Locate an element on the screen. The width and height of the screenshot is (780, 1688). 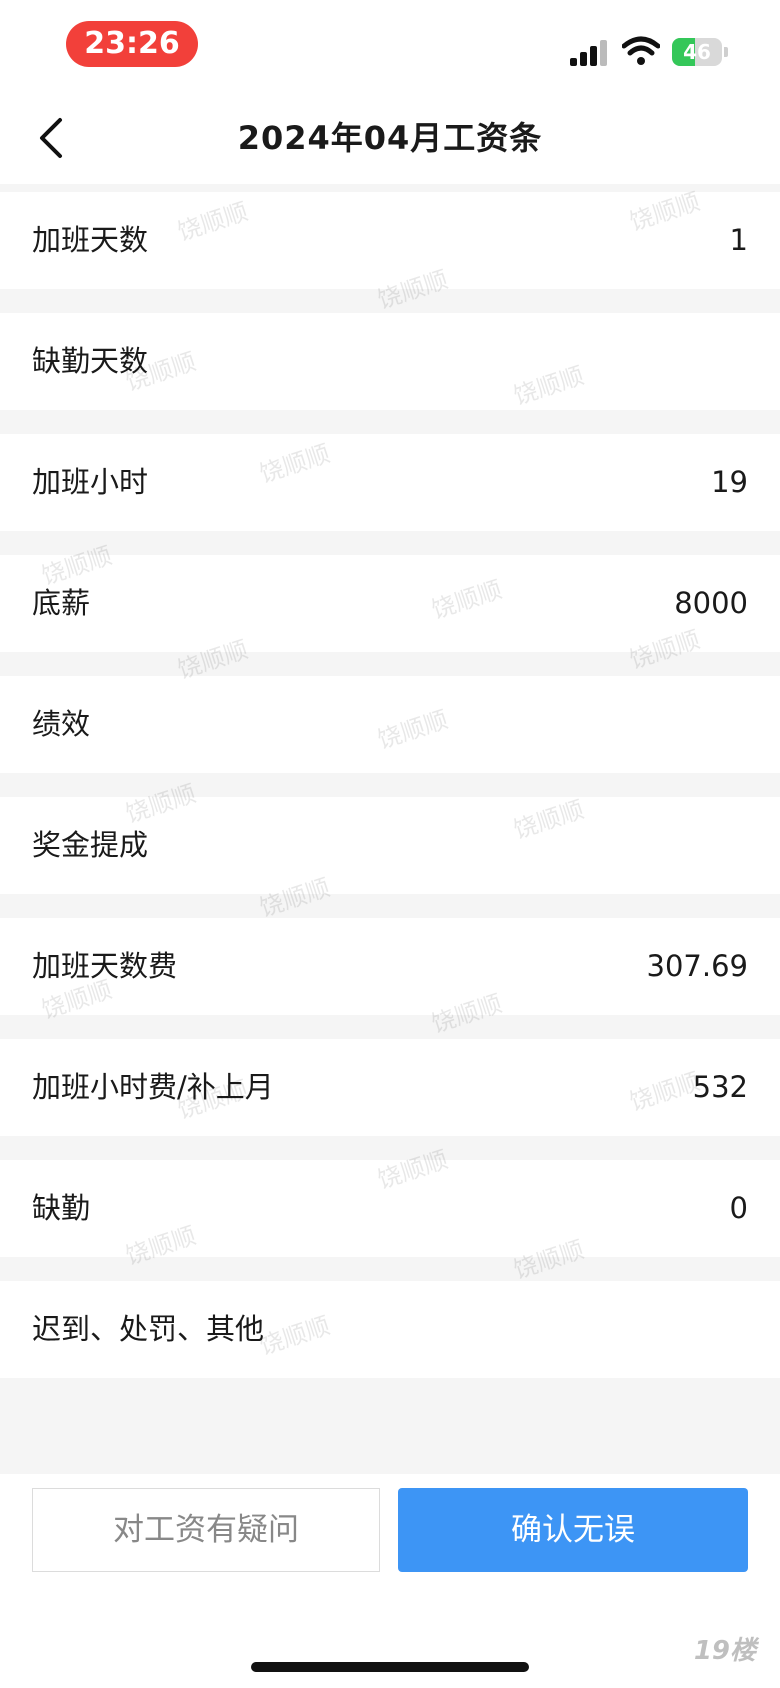
battery-icon: 46 is located at coordinates (697, 52).